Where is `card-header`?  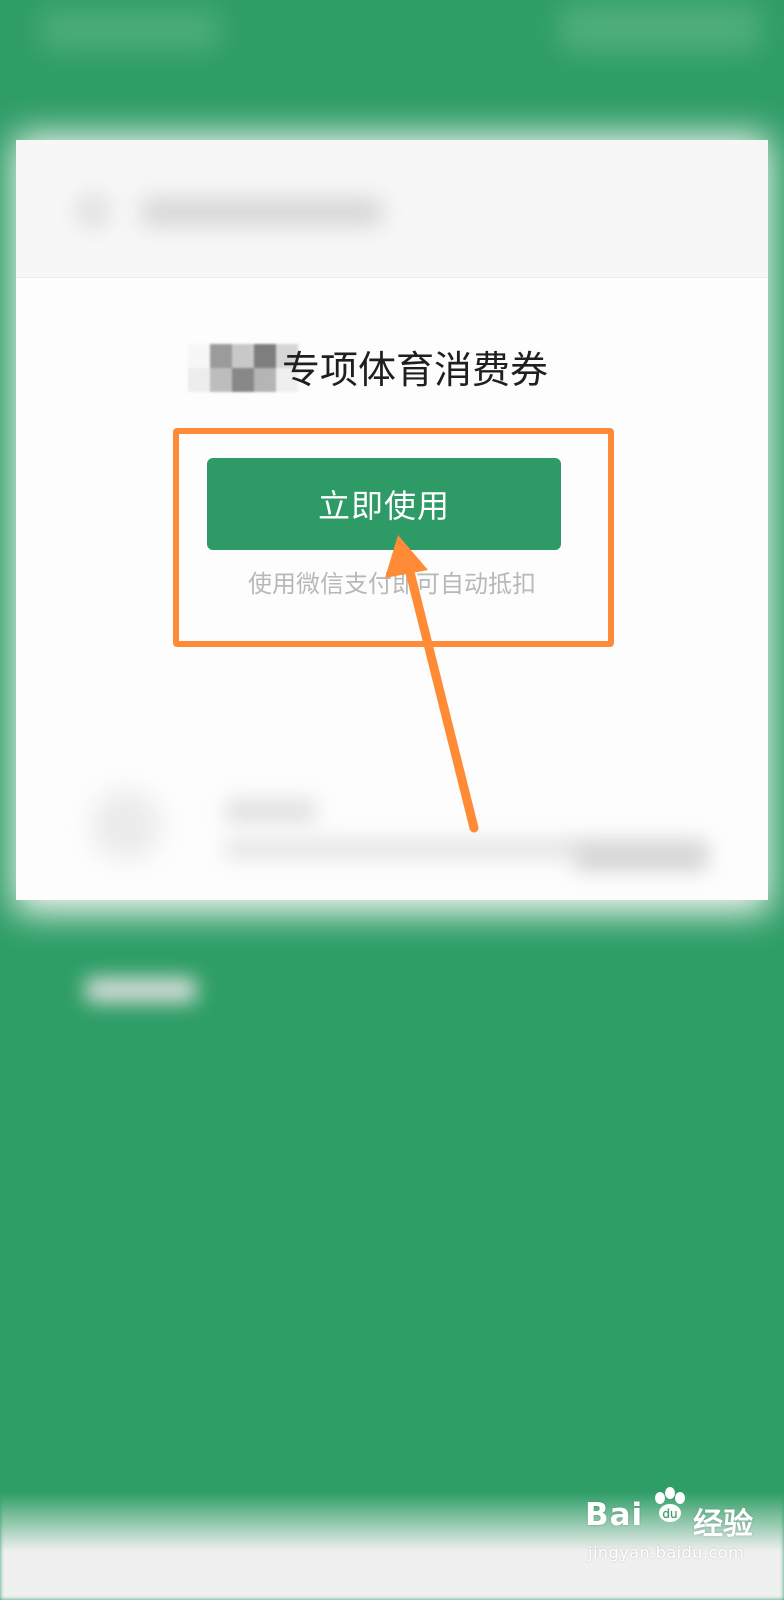
card-header is located at coordinates (392, 209).